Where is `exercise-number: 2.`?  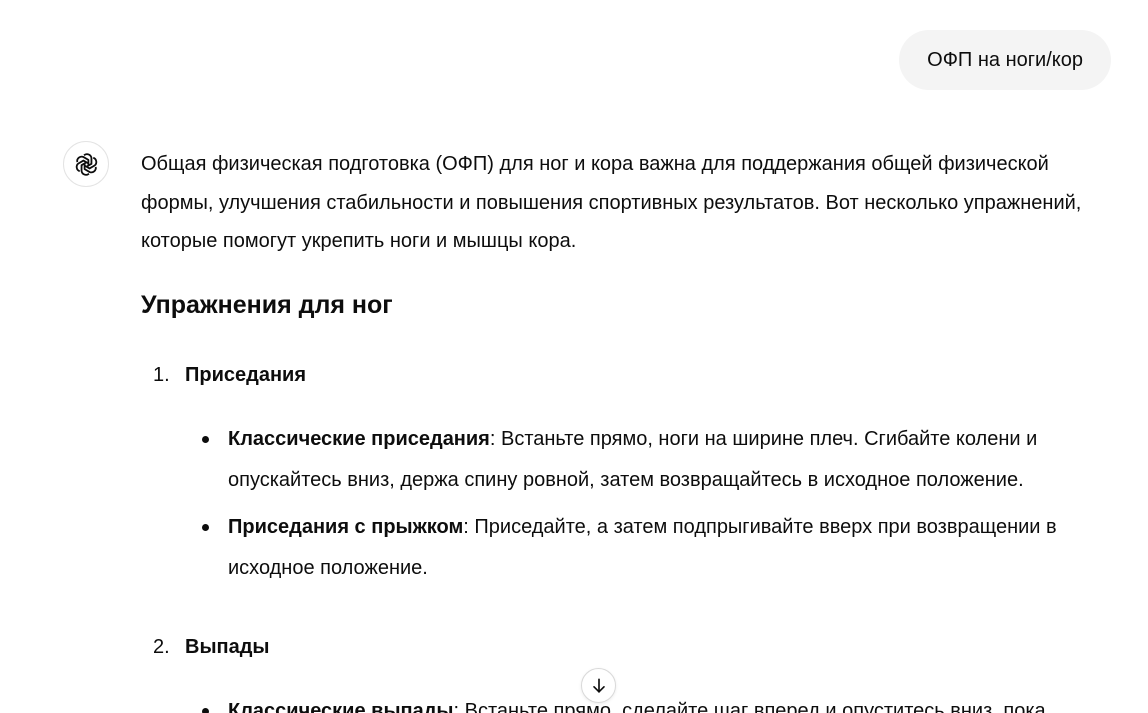 exercise-number: 2. is located at coordinates (161, 646).